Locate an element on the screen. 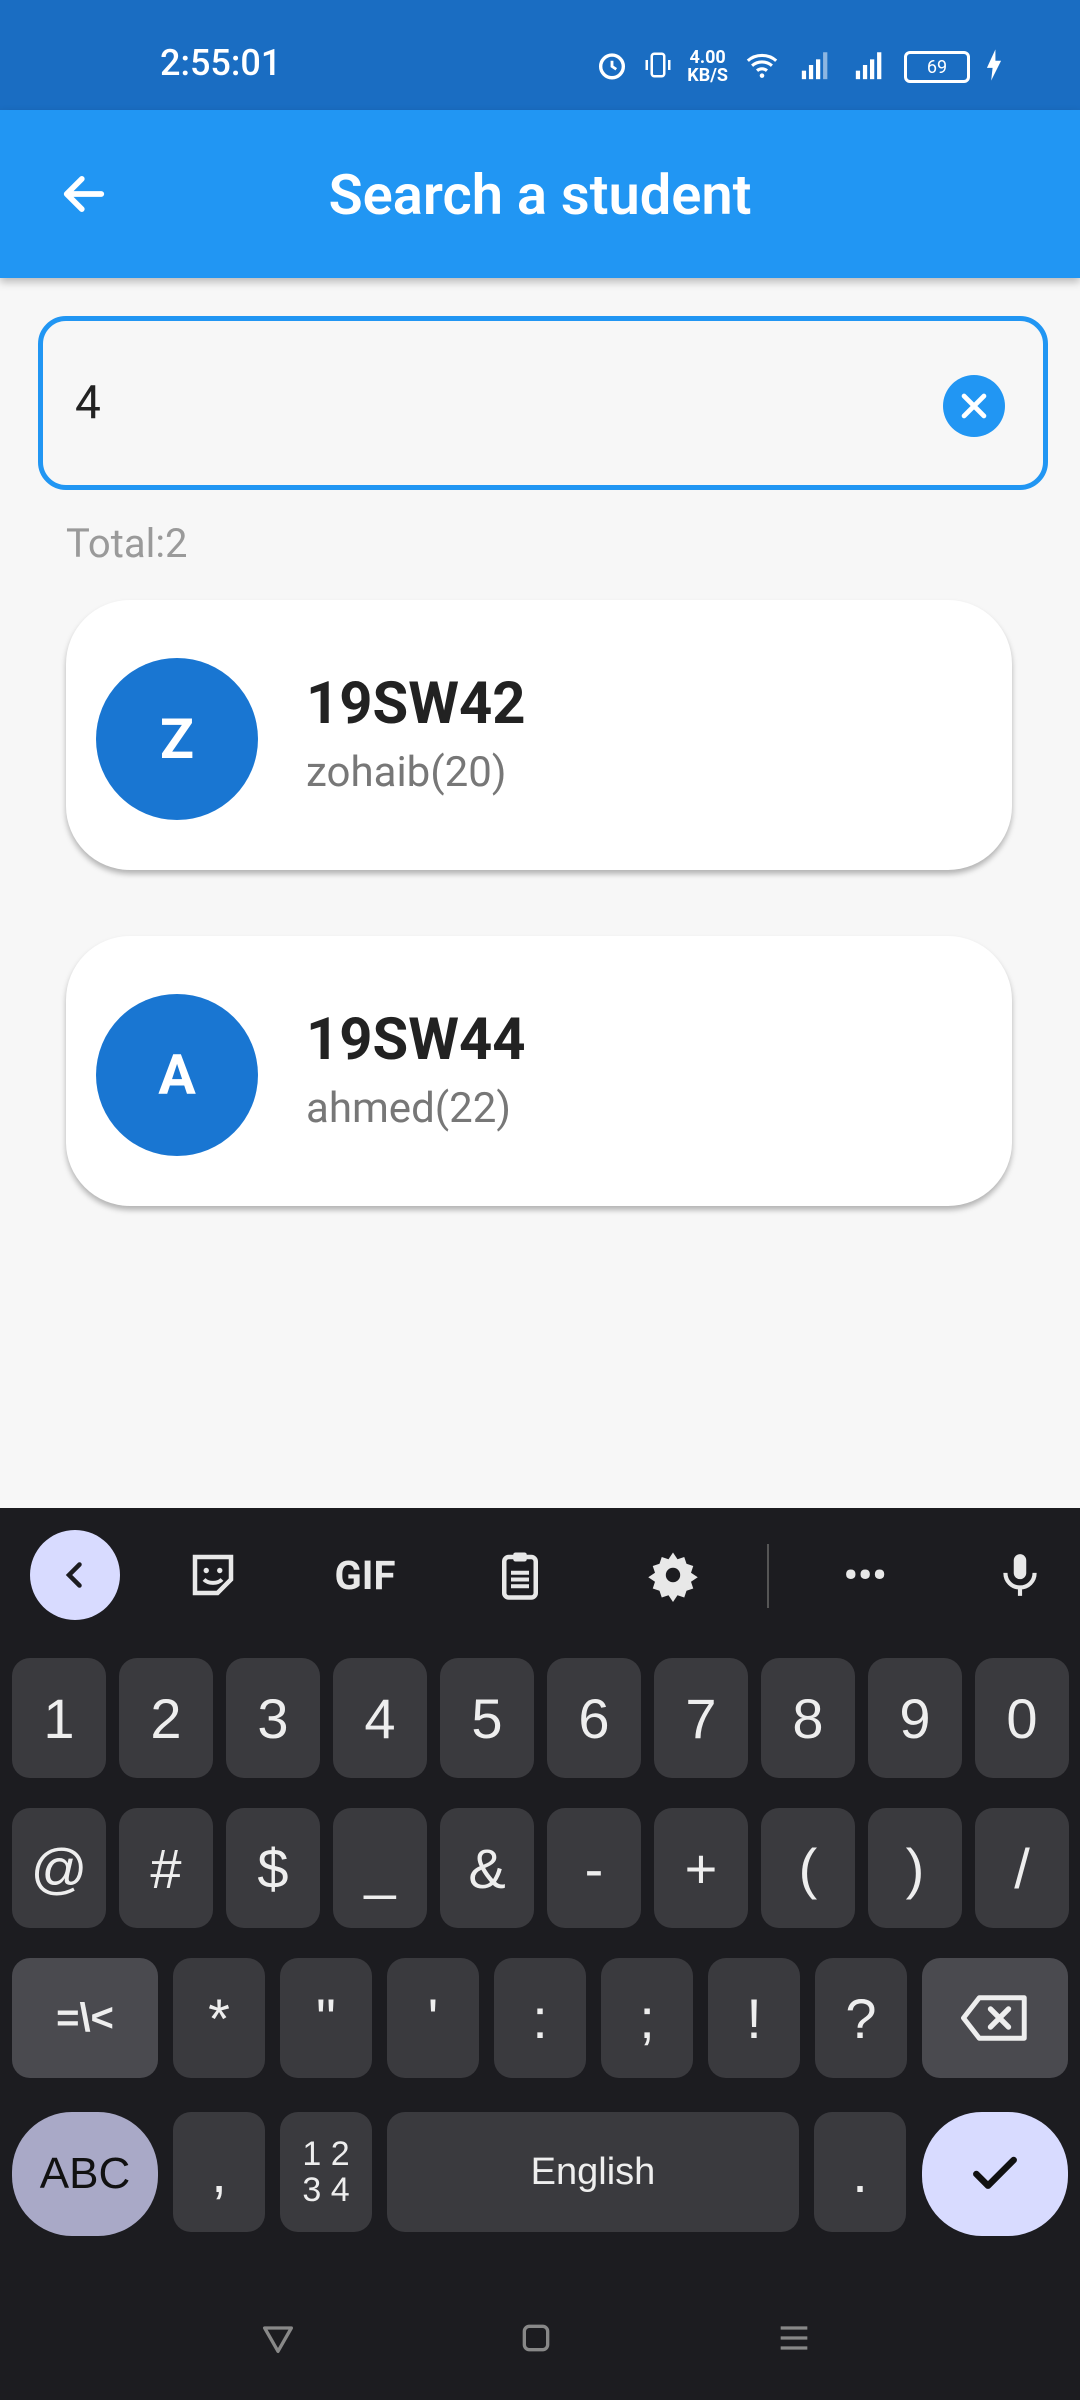  gear-icon is located at coordinates (673, 1577).